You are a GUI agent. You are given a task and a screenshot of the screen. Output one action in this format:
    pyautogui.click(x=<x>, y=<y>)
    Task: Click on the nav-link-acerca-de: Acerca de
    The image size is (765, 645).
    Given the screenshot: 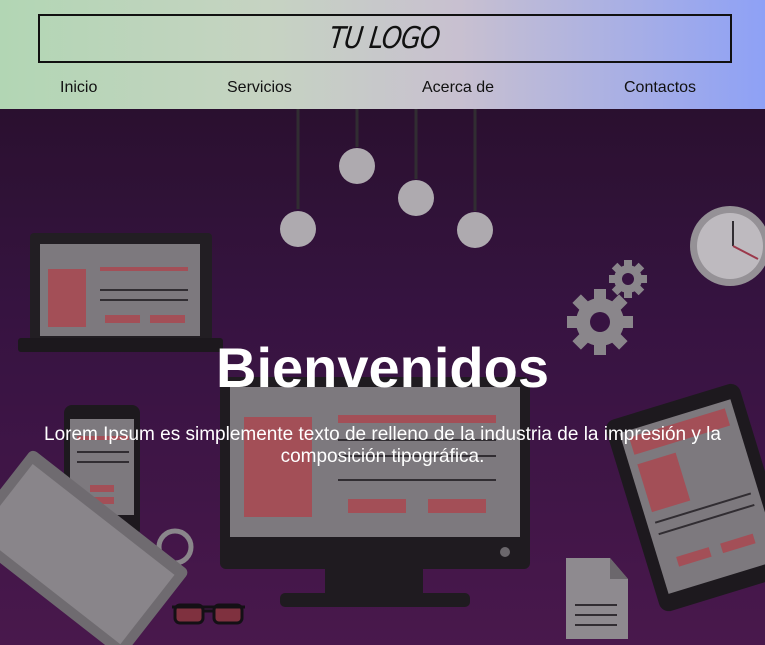 What is the action you would take?
    pyautogui.click(x=458, y=88)
    